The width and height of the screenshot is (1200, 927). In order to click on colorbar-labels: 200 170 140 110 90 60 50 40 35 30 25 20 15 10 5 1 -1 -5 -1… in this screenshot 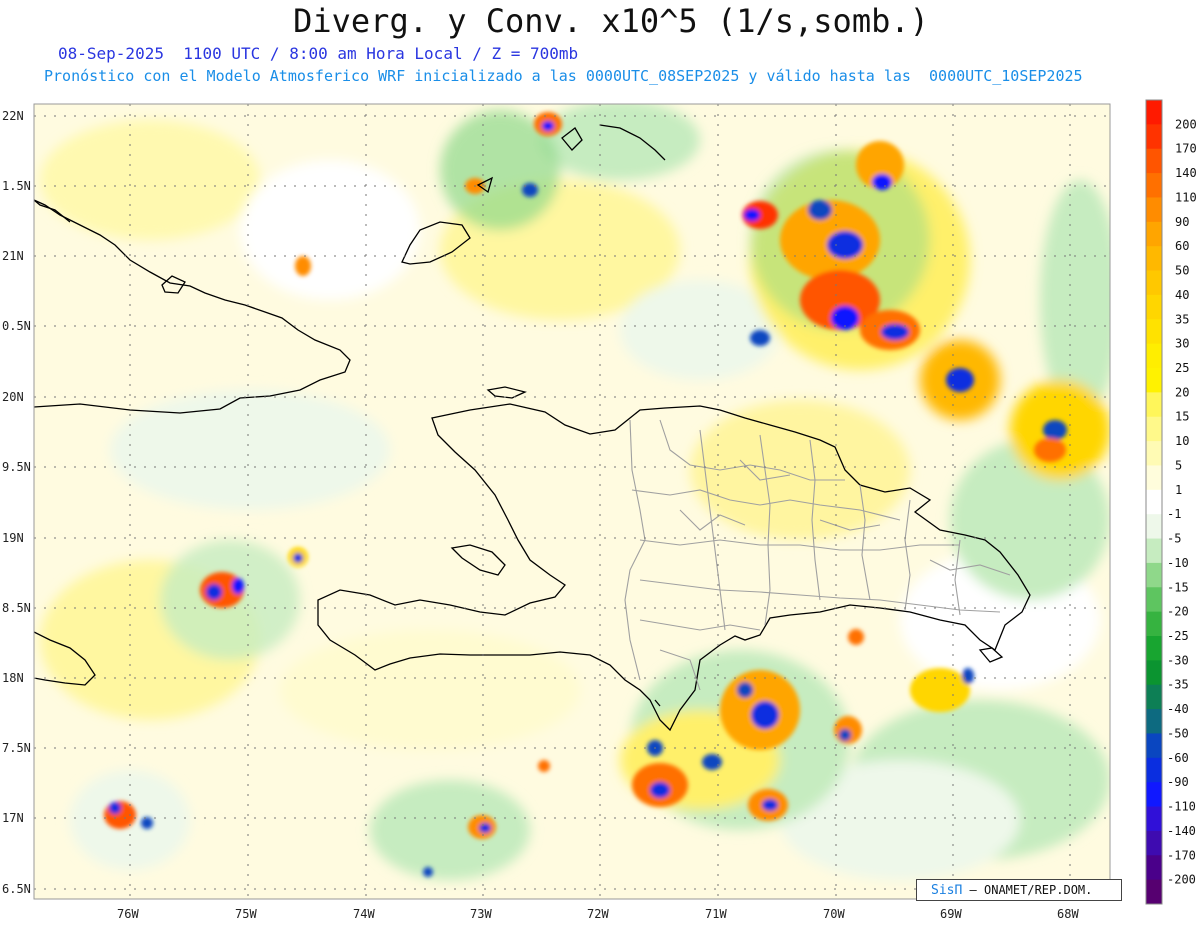, I will do `click(1182, 501)`.